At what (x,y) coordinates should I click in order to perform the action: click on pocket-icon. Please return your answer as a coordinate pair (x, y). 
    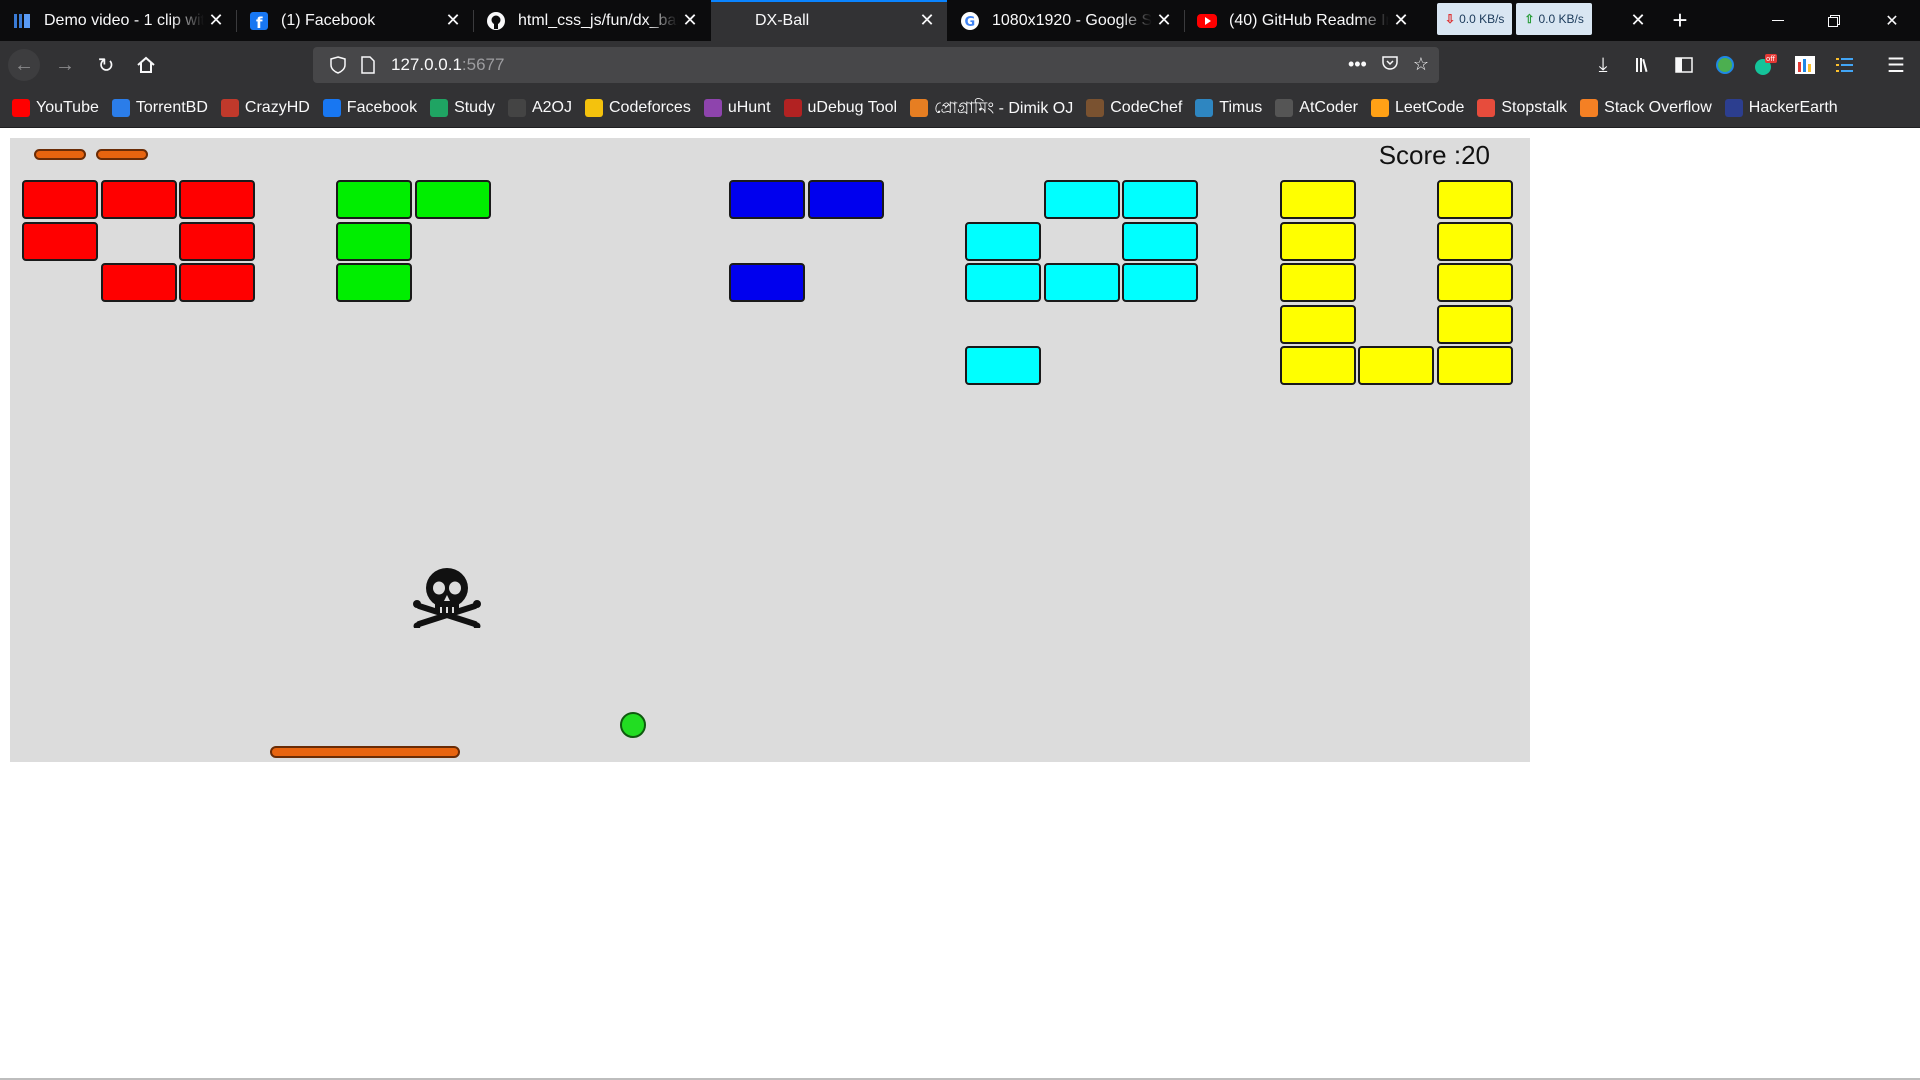
    Looking at the image, I should click on (1390, 65).